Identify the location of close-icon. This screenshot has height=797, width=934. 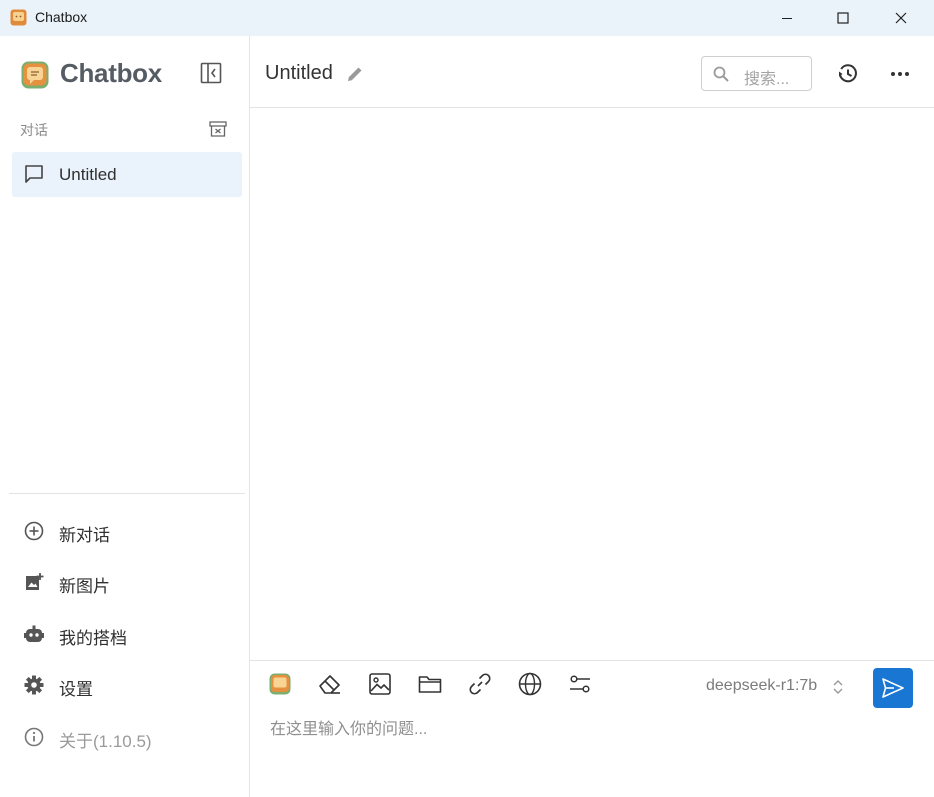
(901, 18).